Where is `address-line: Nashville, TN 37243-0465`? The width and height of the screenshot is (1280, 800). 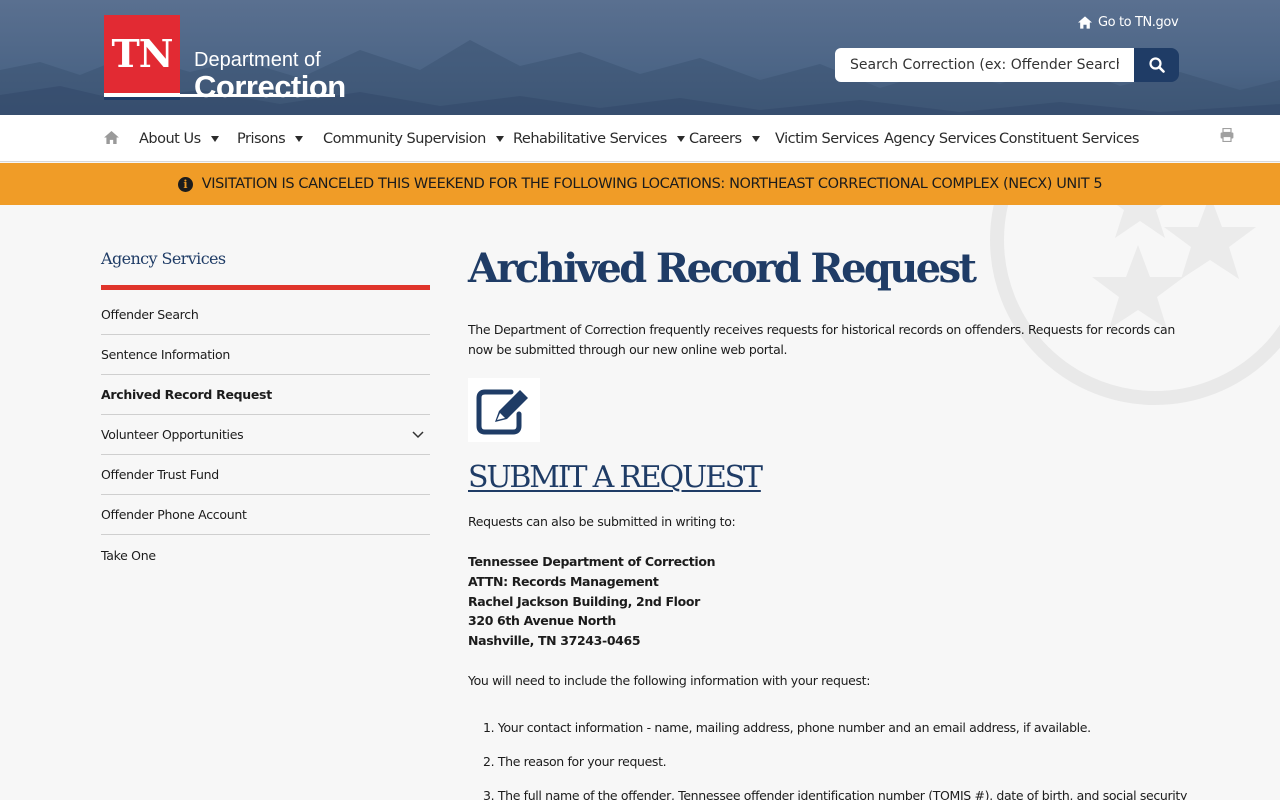 address-line: Nashville, TN 37243-0465 is located at coordinates (554, 641).